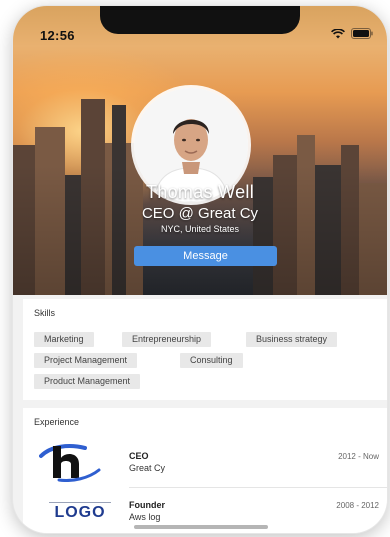  What do you see at coordinates (362, 33) in the screenshot?
I see `battery-icon` at bounding box center [362, 33].